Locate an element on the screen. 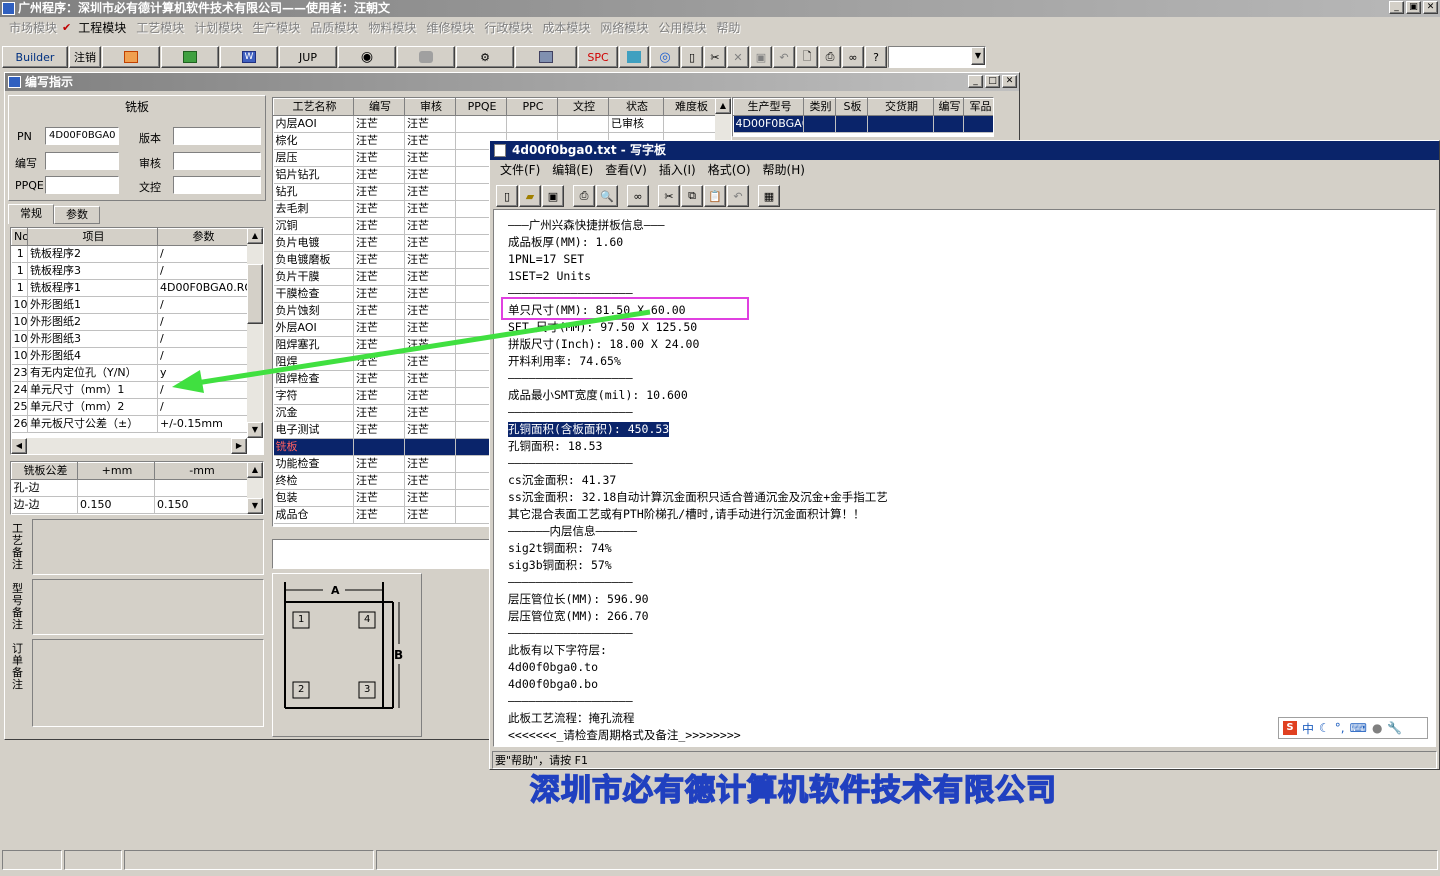 Image resolution: width=1440 pixels, height=876 pixels. wp-menu-item-1: 编辑(E) is located at coordinates (572, 170).